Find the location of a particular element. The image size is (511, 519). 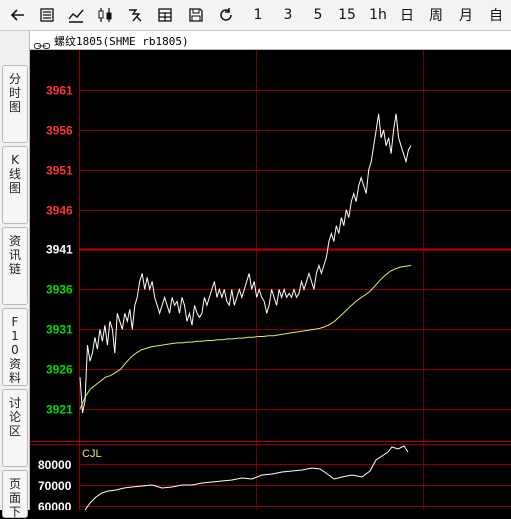

volume-y-label: 70000 is located at coordinates (55, 486).